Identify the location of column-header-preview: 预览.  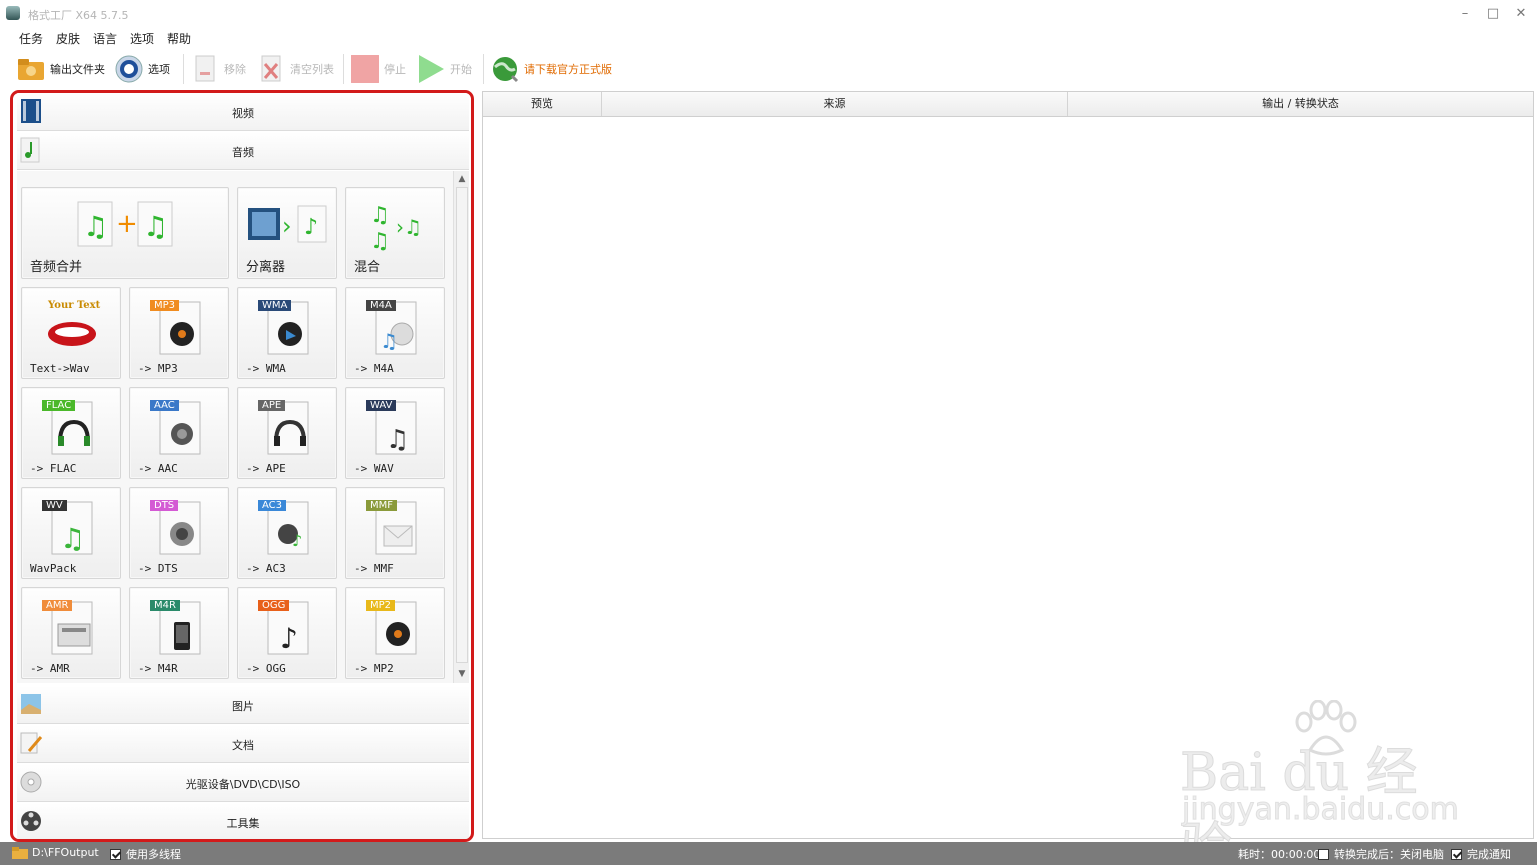
(542, 104).